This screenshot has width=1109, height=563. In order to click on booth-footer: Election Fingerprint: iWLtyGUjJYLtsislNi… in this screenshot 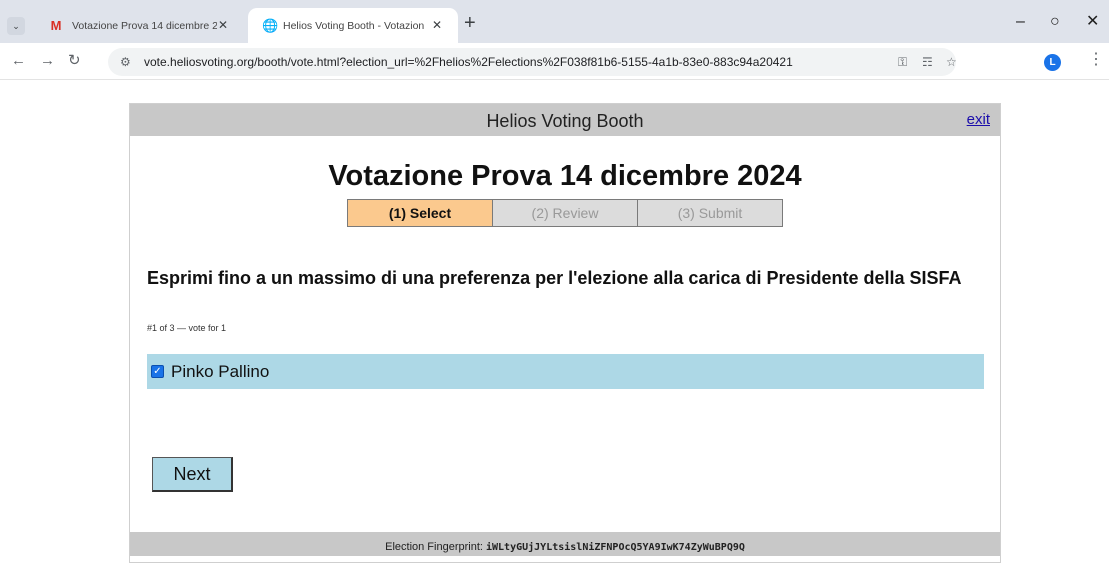, I will do `click(565, 544)`.